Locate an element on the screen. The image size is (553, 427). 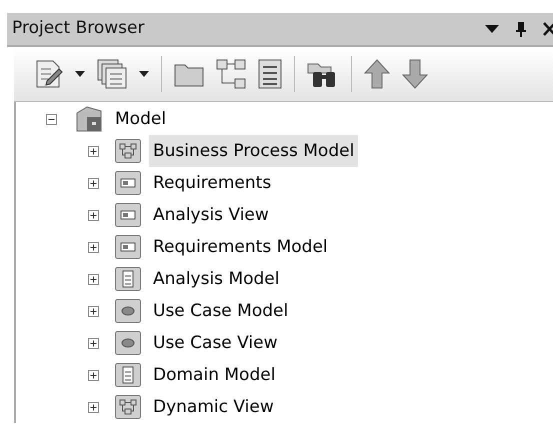
tree-item: Analysis View is located at coordinates (211, 215).